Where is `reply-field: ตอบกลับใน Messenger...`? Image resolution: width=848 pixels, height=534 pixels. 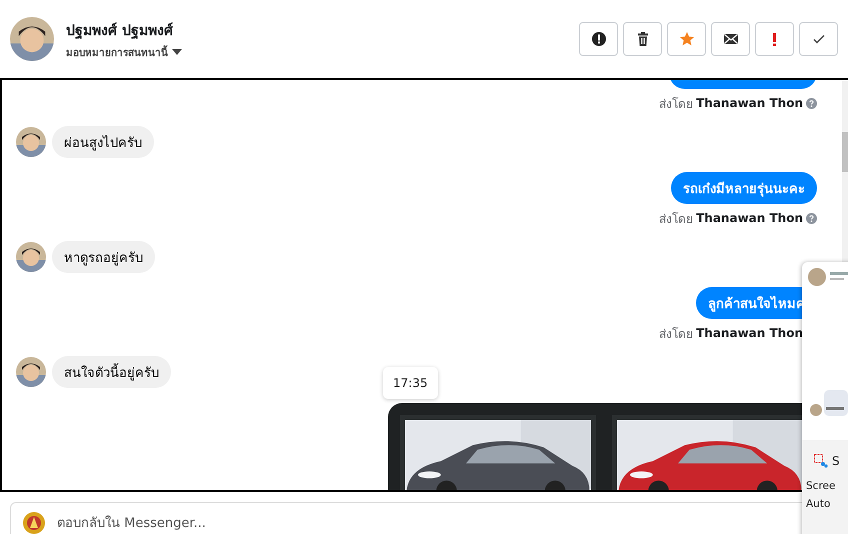
reply-field: ตอบกลับใน Messenger... is located at coordinates (445, 523).